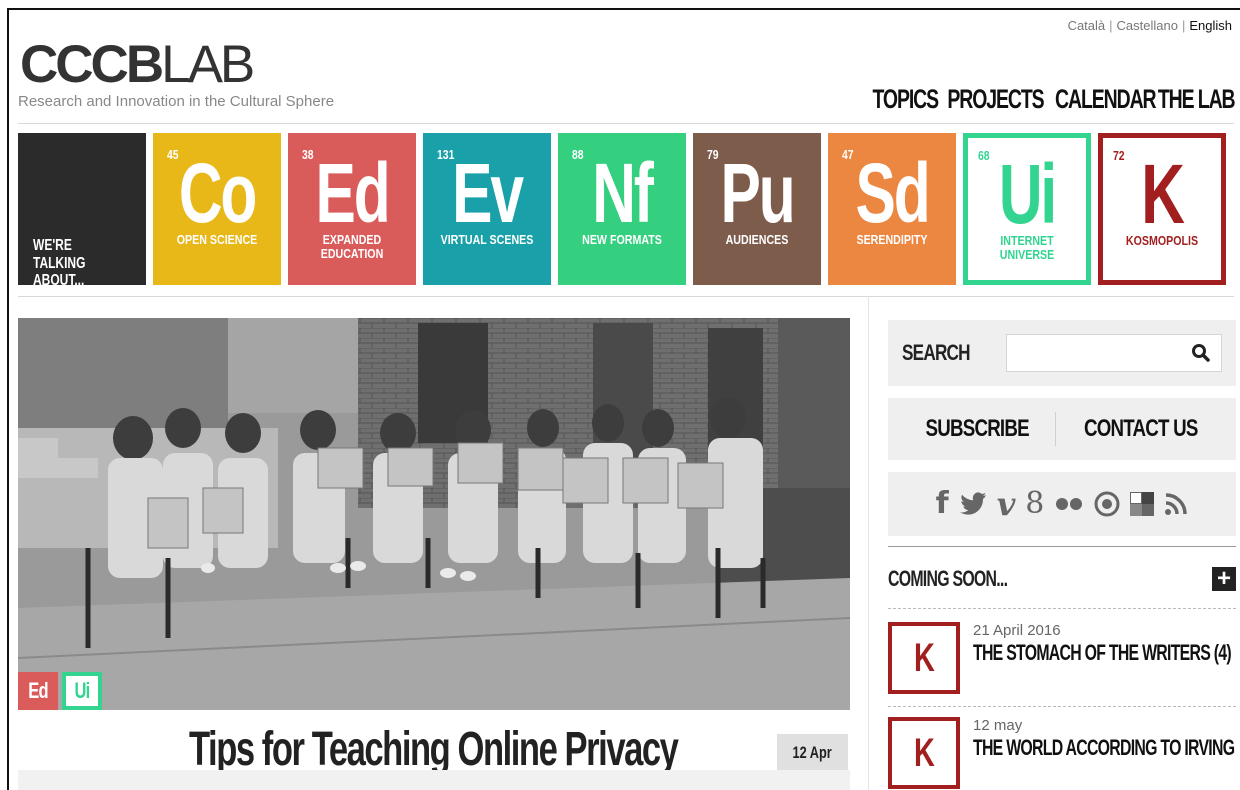  I want to click on social-panel: f v 8, so click(1062, 504).